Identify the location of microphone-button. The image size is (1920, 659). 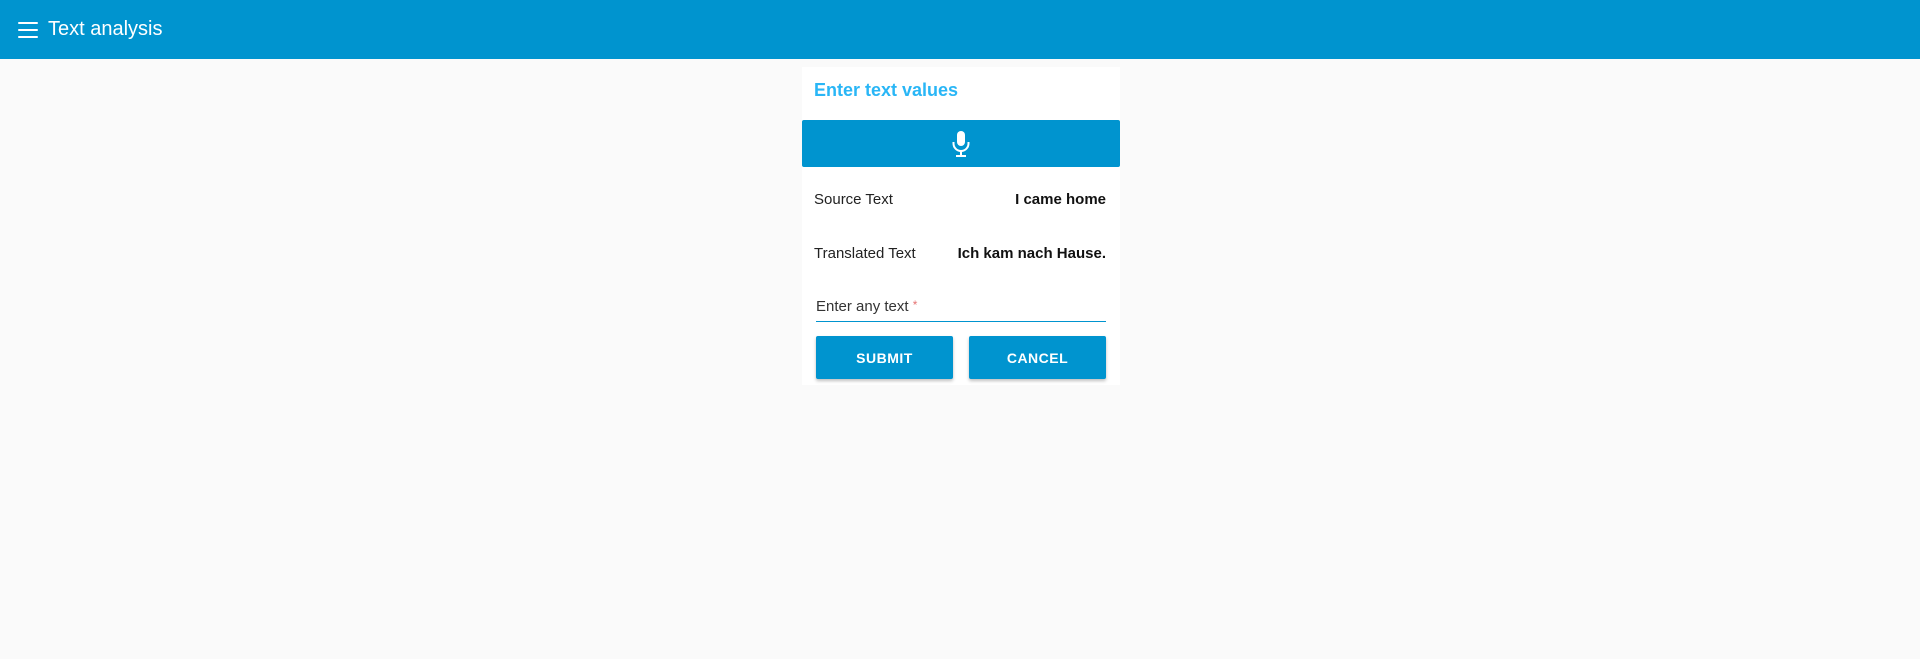
(961, 143).